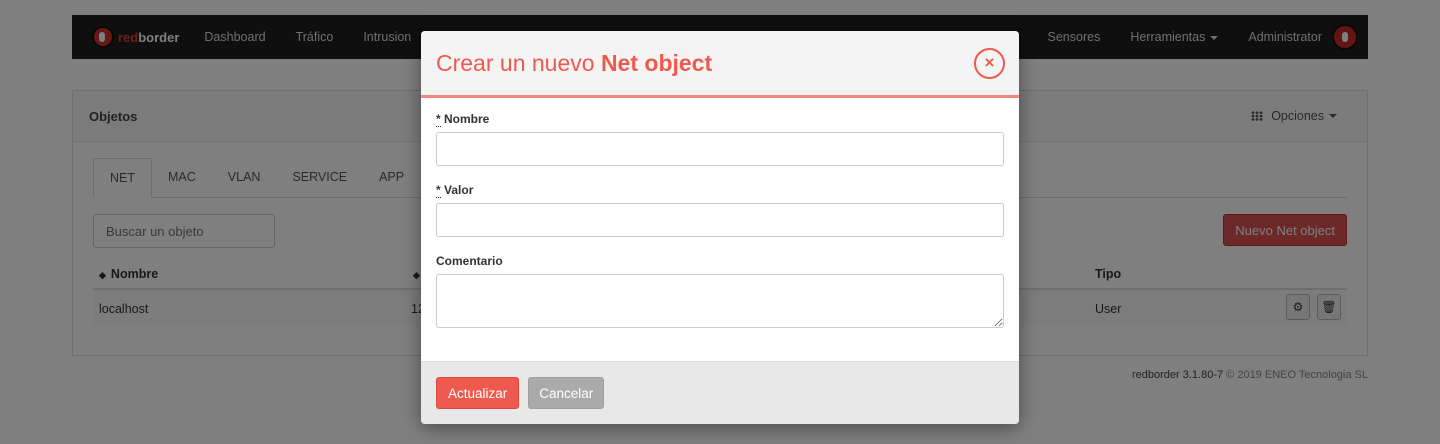 The width and height of the screenshot is (1440, 444). What do you see at coordinates (720, 220) in the screenshot?
I see `value-input` at bounding box center [720, 220].